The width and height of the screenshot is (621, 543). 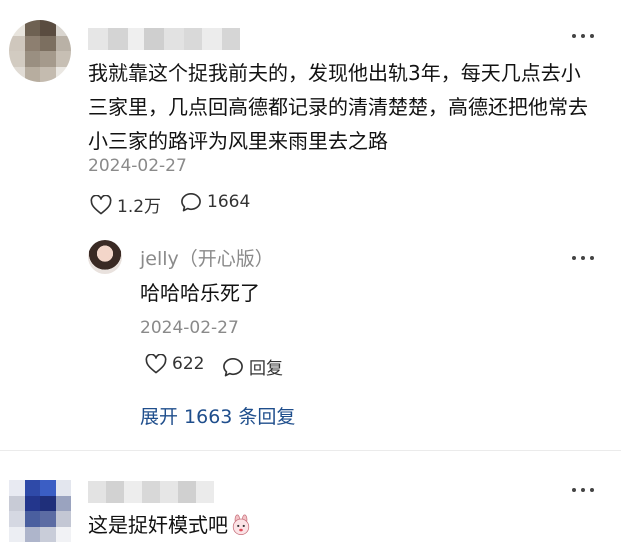 What do you see at coordinates (207, 257) in the screenshot?
I see `reply-author-name: jelly（开心版）` at bounding box center [207, 257].